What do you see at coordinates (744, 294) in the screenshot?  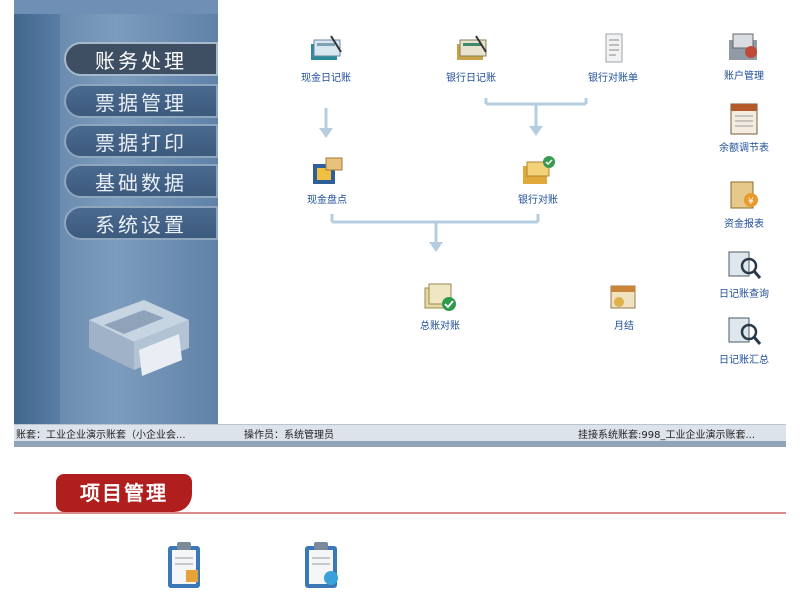 I see `journal-query-label: 日记账查询` at bounding box center [744, 294].